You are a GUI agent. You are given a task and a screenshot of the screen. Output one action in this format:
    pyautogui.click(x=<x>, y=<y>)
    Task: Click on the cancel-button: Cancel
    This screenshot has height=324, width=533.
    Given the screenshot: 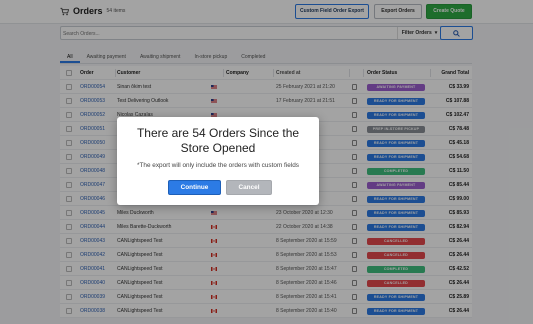 What is the action you would take?
    pyautogui.click(x=249, y=187)
    